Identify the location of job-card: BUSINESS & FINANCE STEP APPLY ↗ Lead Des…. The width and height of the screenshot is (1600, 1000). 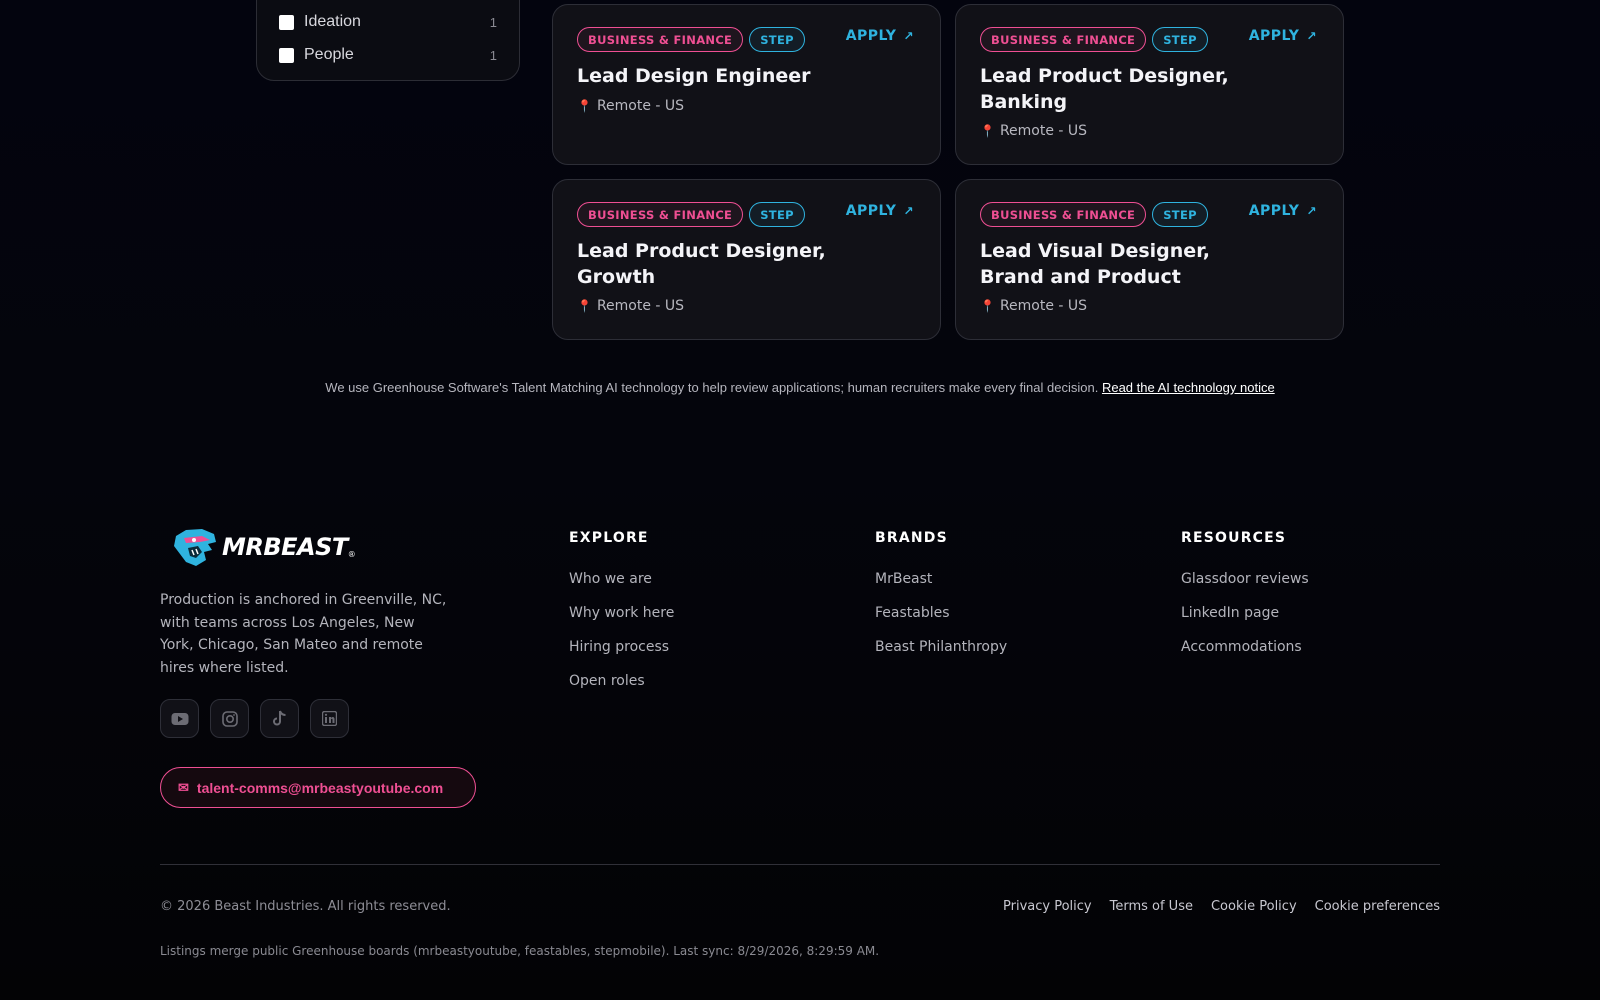
(746, 84).